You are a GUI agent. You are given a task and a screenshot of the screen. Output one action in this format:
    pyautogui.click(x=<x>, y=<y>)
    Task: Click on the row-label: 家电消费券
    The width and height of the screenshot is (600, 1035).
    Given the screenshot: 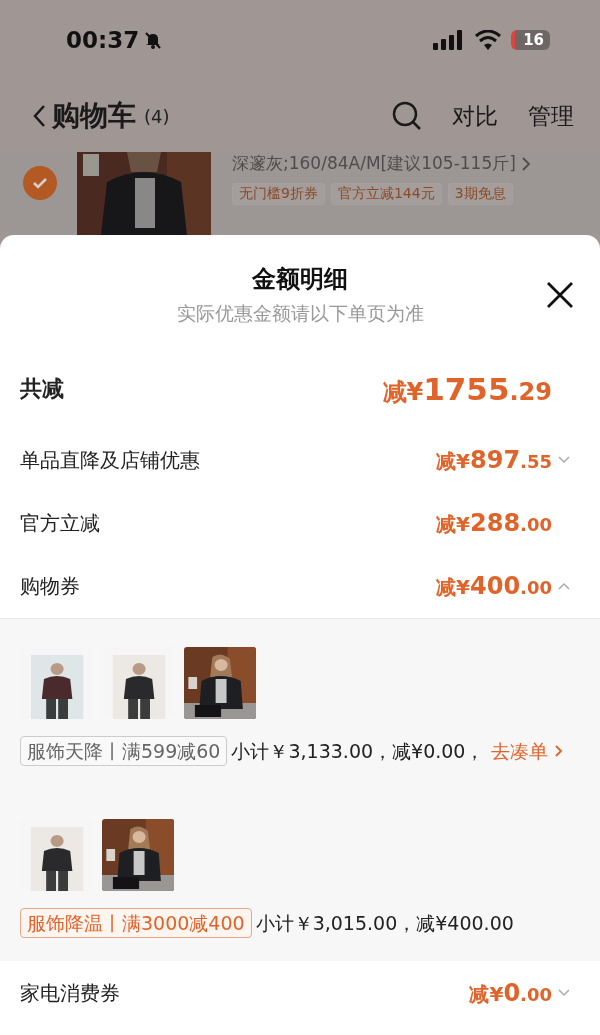 What is the action you would take?
    pyautogui.click(x=70, y=993)
    